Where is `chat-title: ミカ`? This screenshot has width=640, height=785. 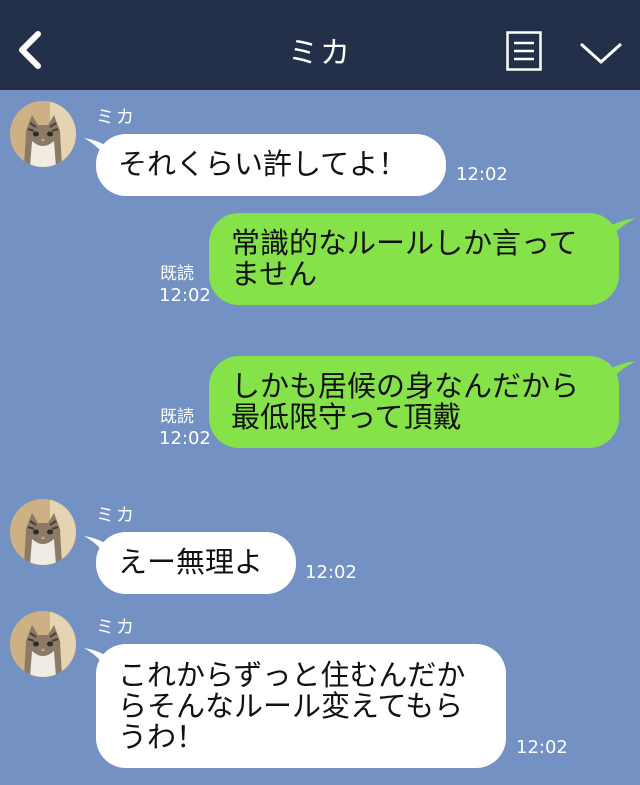 chat-title: ミカ is located at coordinates (320, 53).